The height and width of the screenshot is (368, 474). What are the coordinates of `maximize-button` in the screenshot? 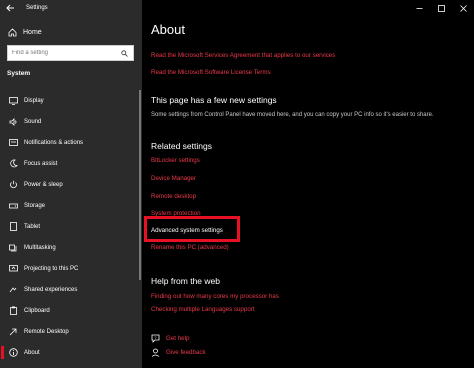 It's located at (441, 8).